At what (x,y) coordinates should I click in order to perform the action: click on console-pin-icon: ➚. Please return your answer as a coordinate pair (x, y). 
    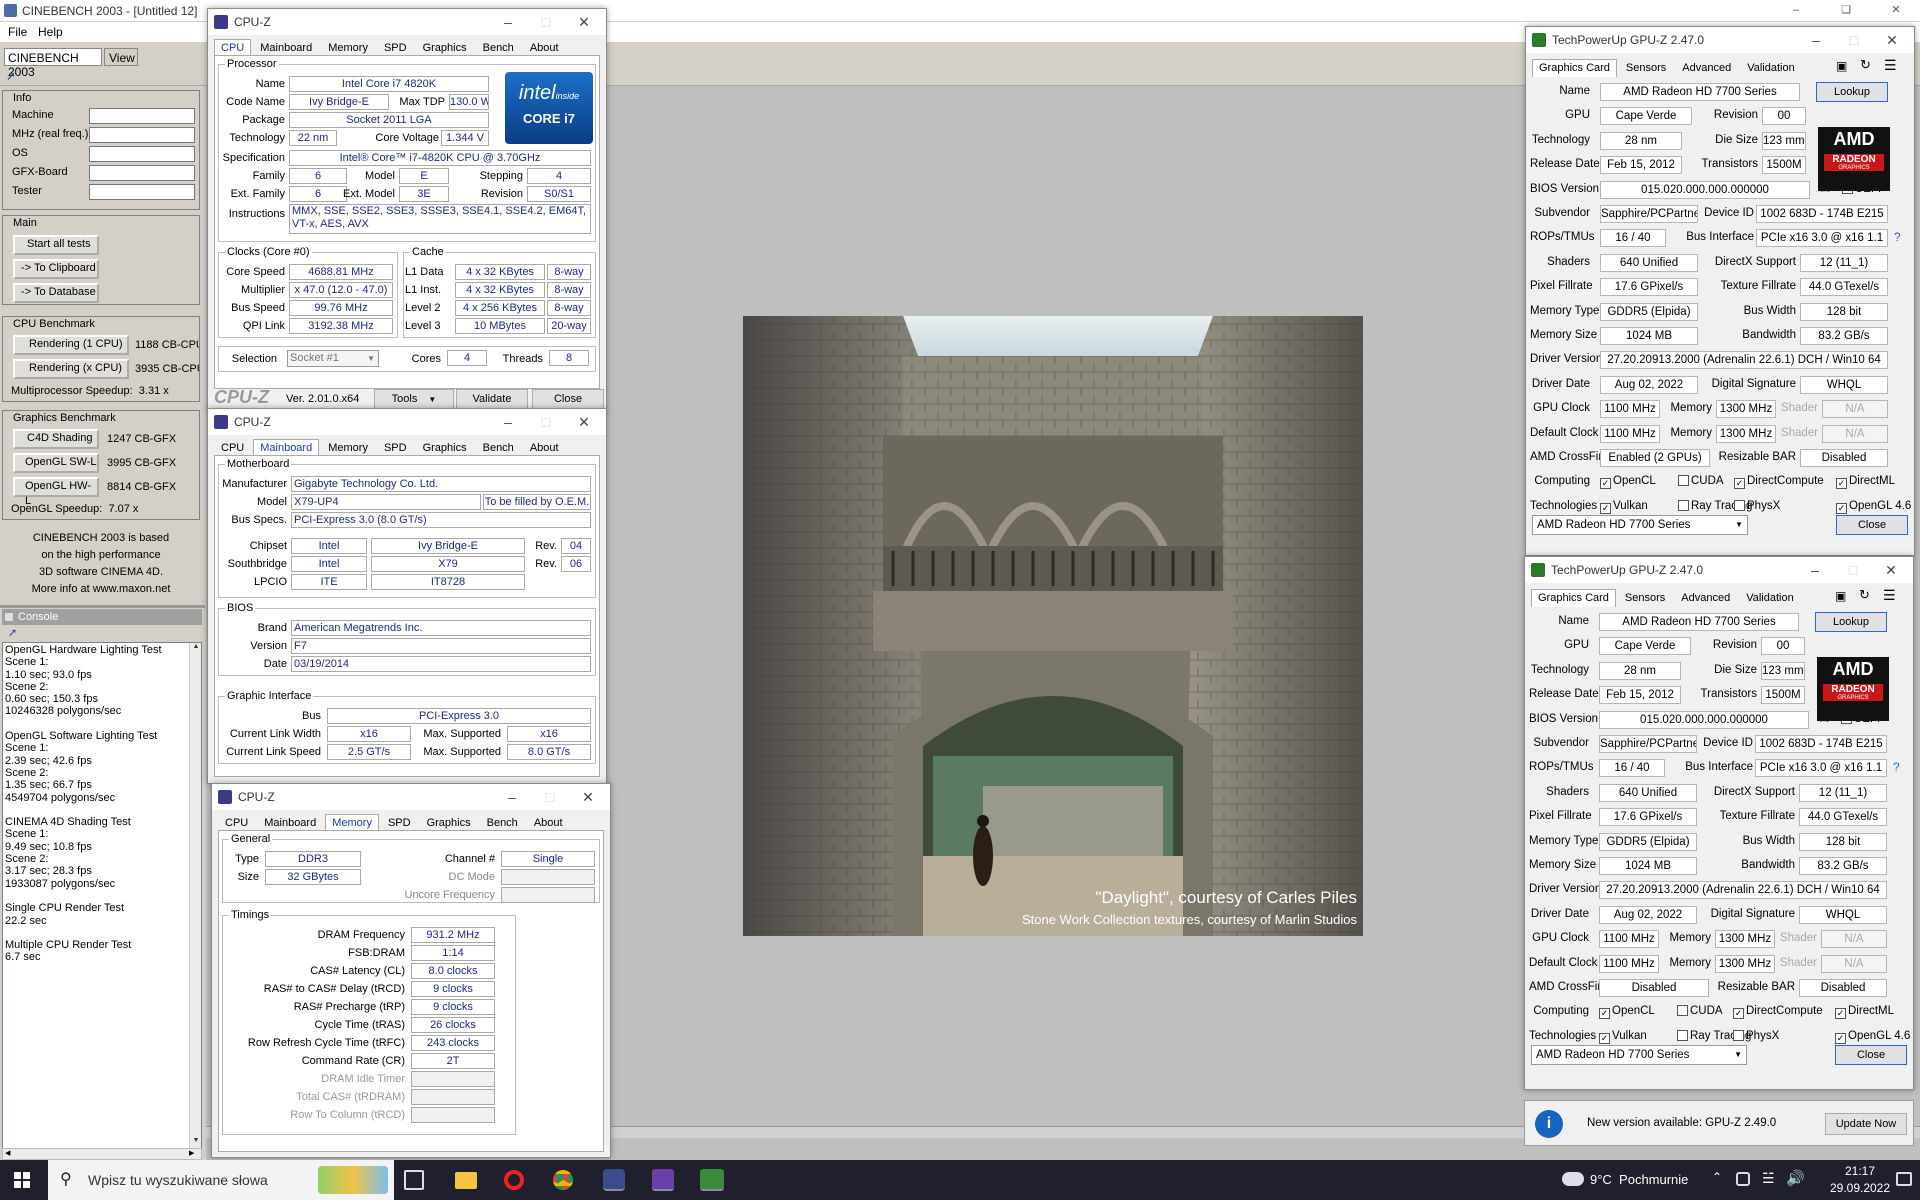
    Looking at the image, I should click on (12, 632).